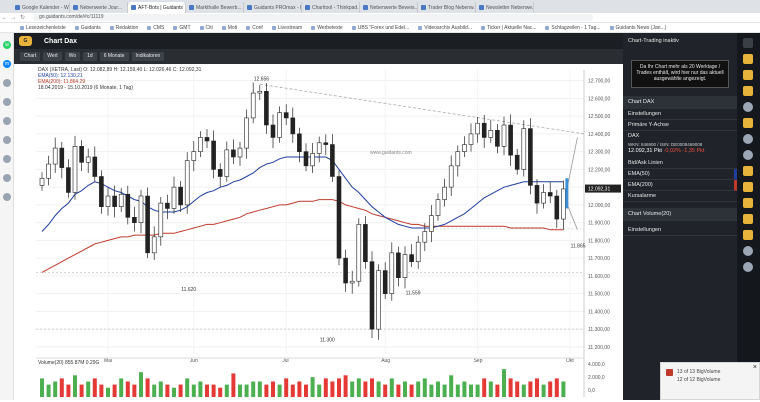 The image size is (760, 402). I want to click on price-annotation: 11.559, so click(413, 294).